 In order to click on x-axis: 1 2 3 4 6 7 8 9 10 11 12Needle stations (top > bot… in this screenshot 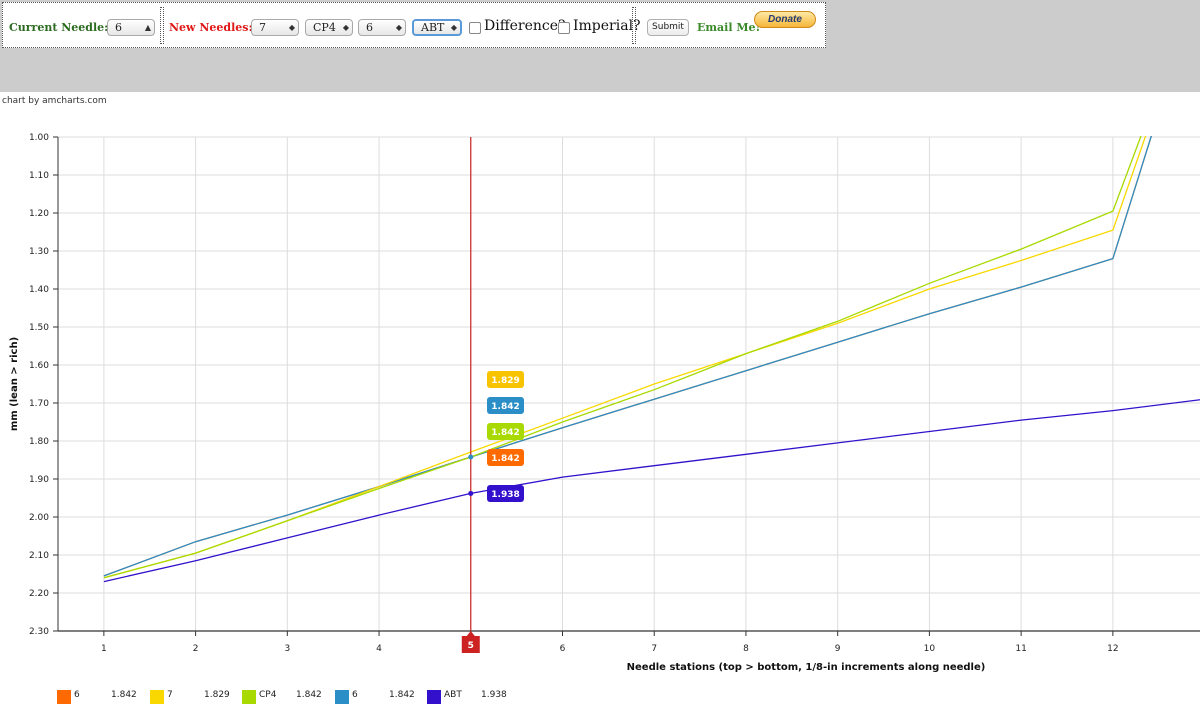, I will do `click(629, 651)`.